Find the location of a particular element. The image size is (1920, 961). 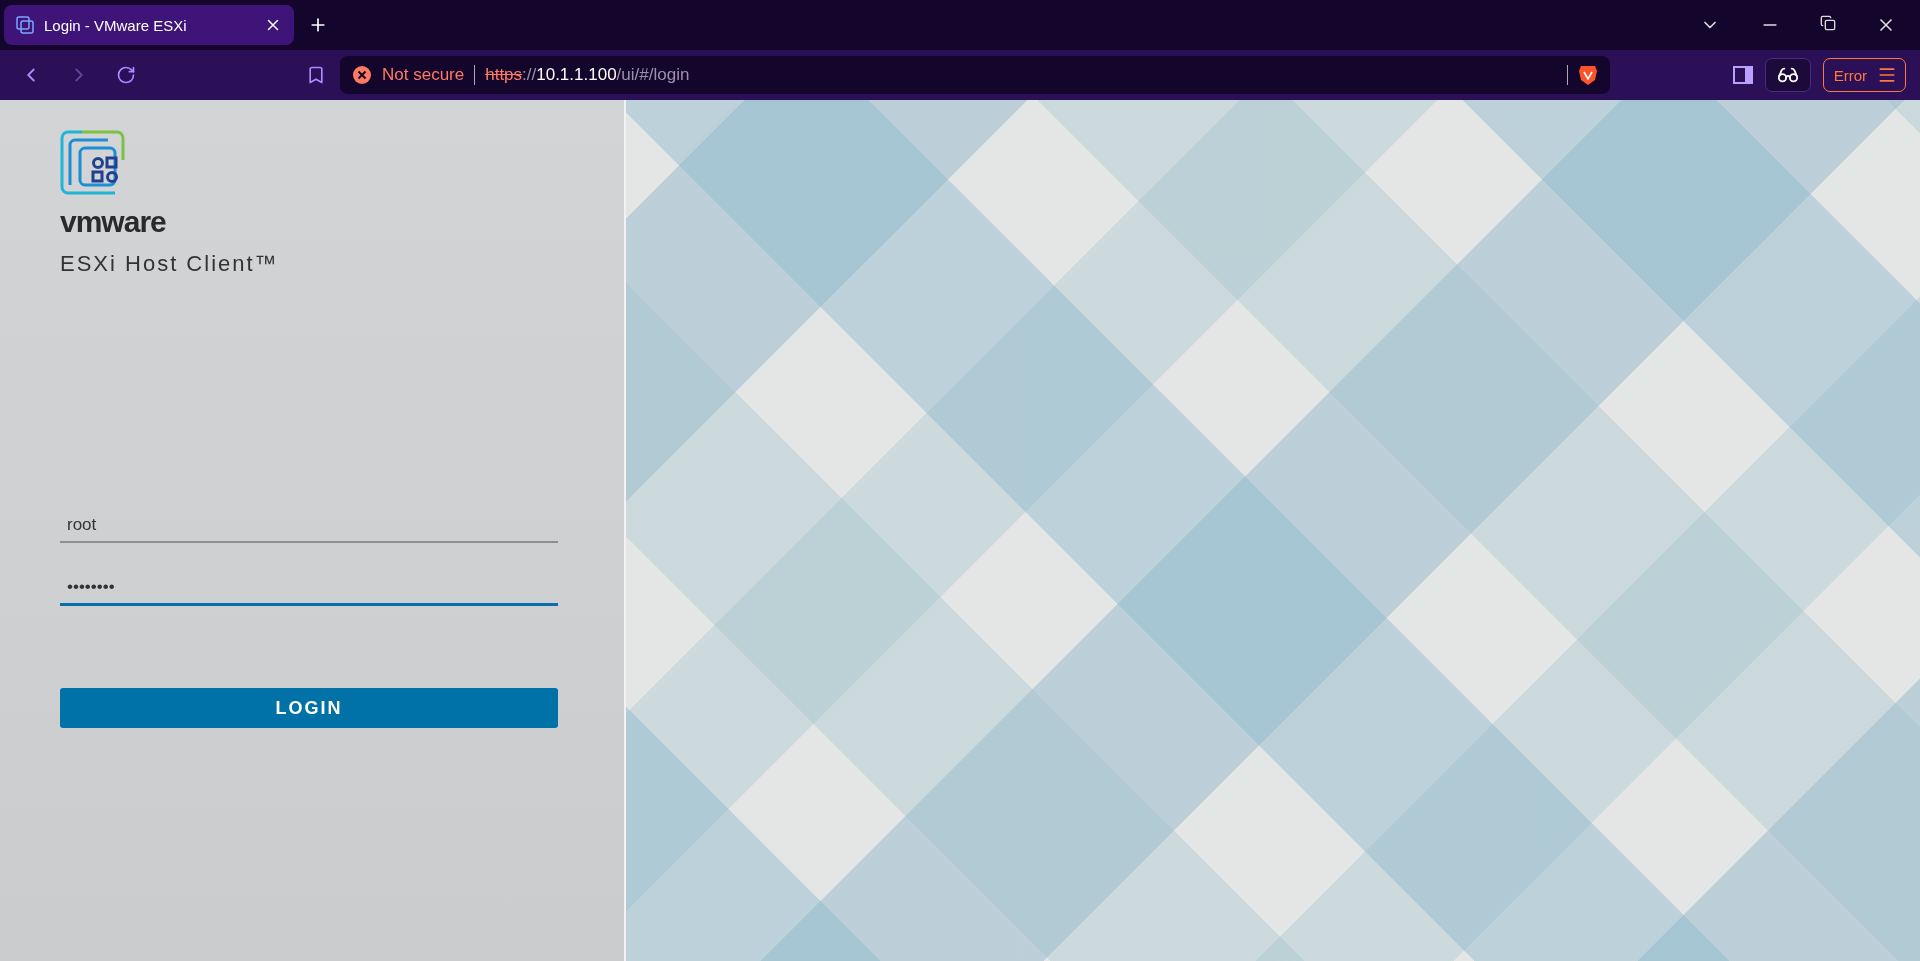

tab-title: Login - VMware ESXi is located at coordinates (116, 25).